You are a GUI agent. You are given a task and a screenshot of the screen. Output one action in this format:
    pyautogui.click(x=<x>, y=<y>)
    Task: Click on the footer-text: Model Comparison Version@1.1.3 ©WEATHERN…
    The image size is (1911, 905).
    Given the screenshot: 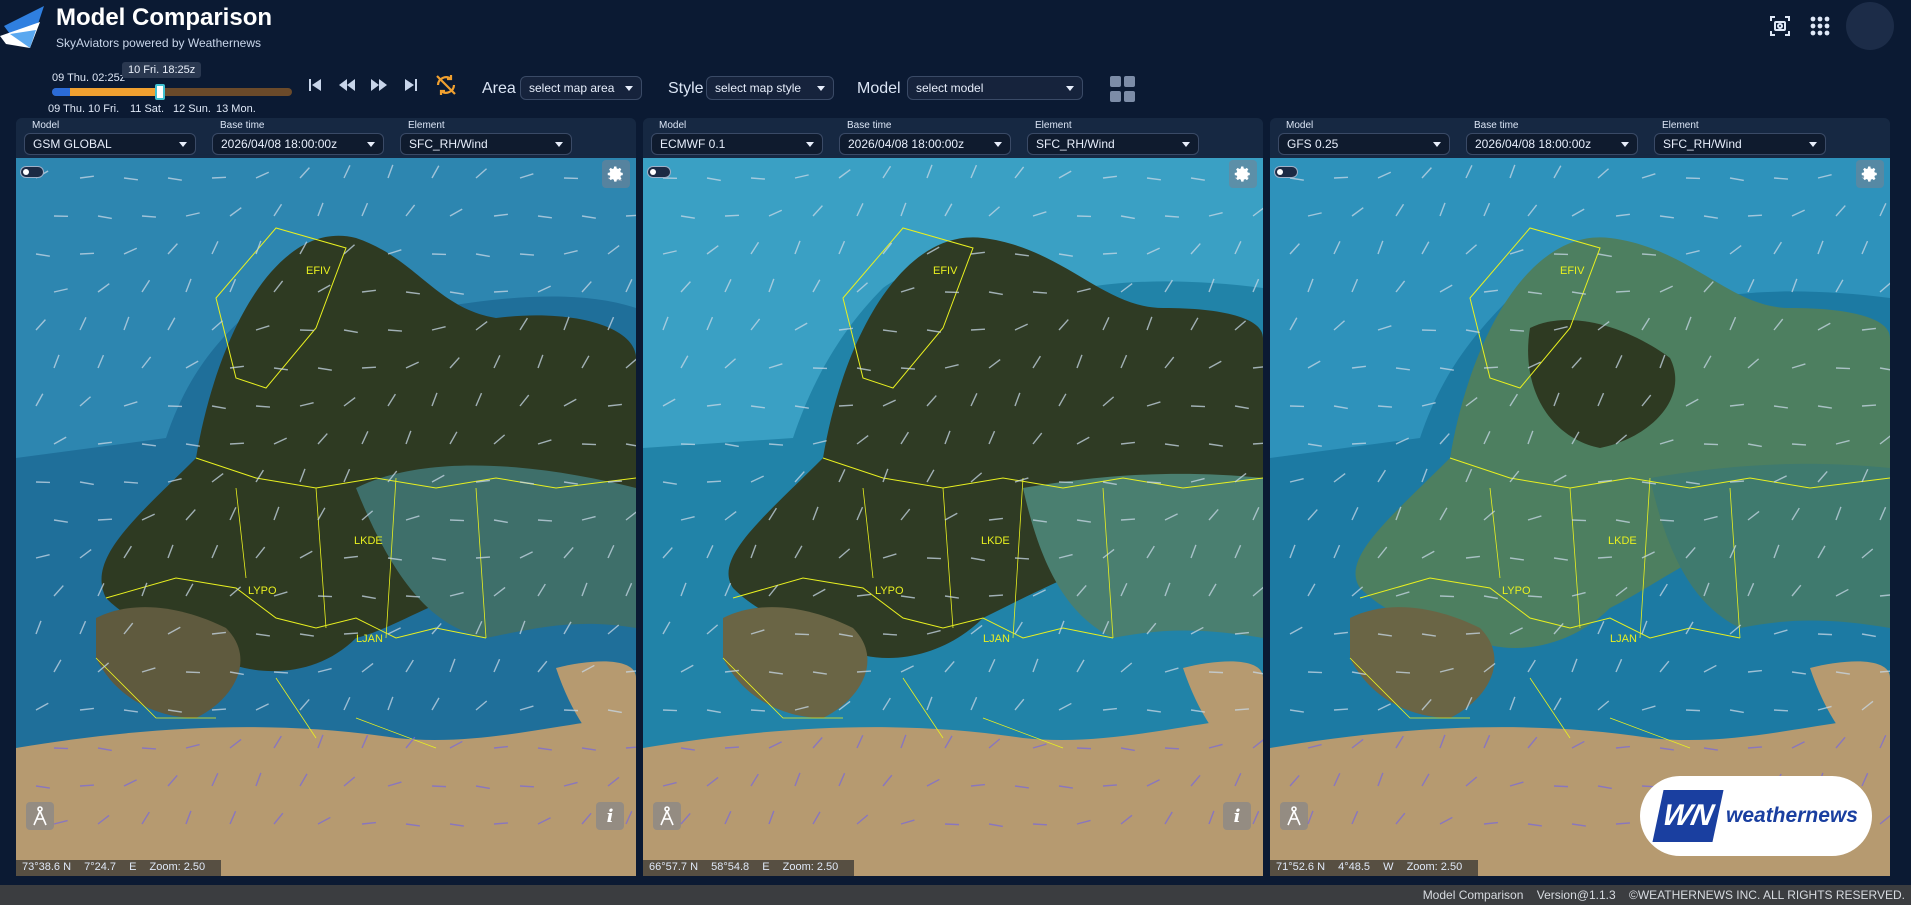 What is the action you would take?
    pyautogui.click(x=1659, y=895)
    